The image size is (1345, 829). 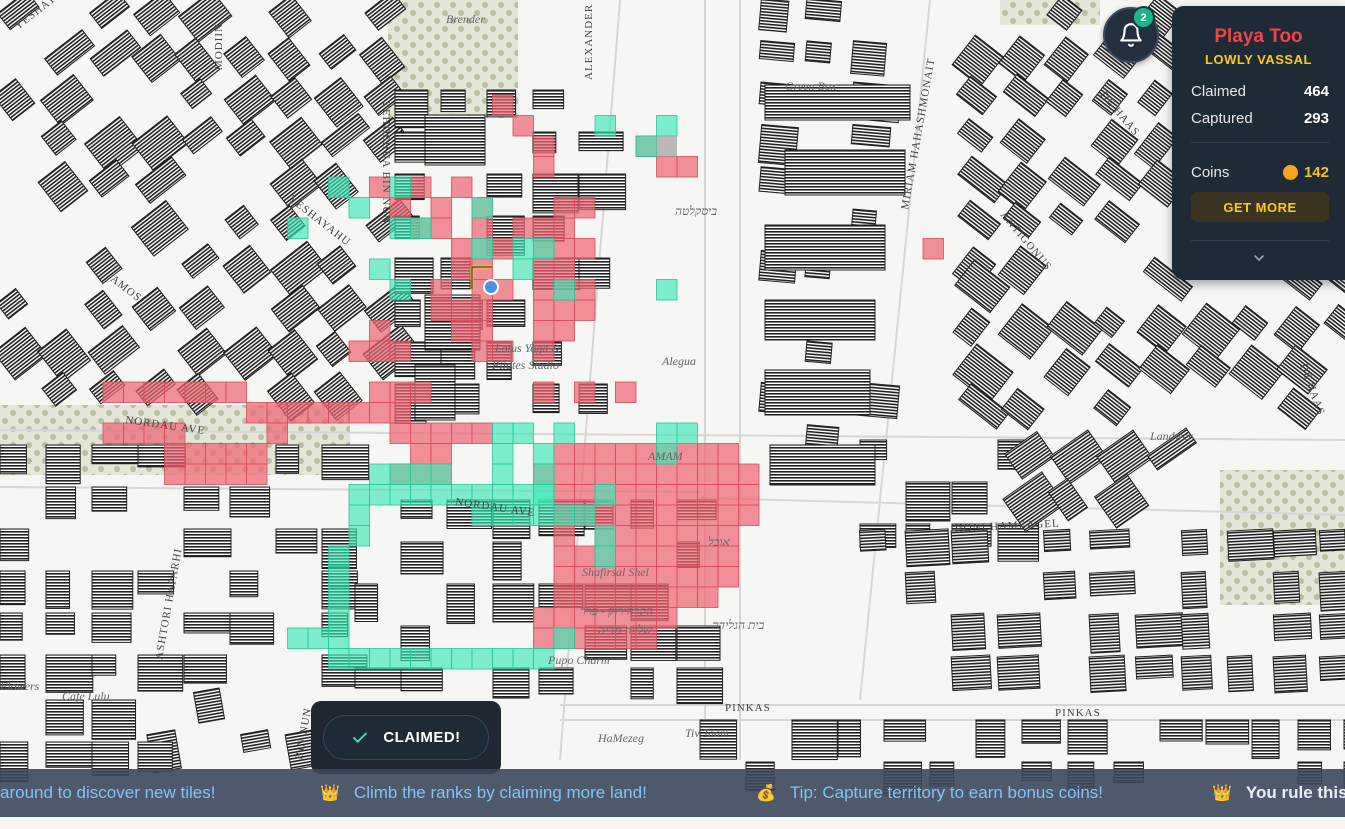 What do you see at coordinates (667, 146) in the screenshot?
I see `neutral-tile` at bounding box center [667, 146].